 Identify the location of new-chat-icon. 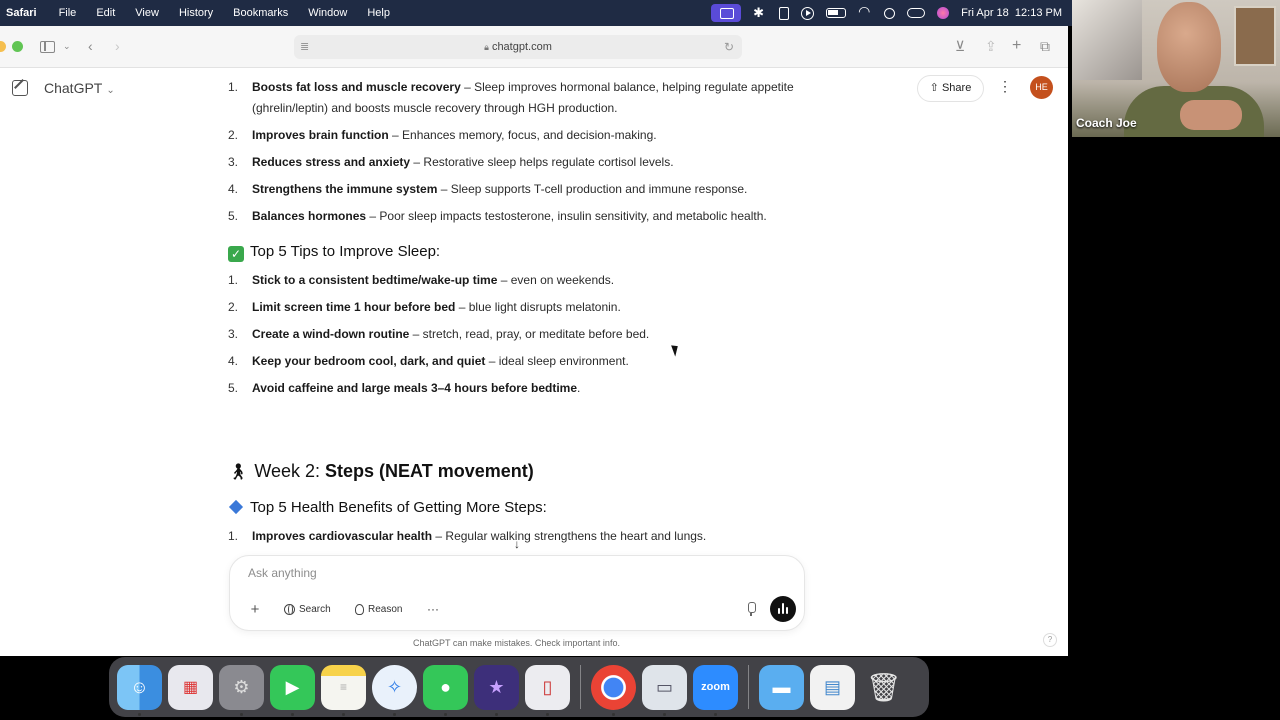
(20, 88).